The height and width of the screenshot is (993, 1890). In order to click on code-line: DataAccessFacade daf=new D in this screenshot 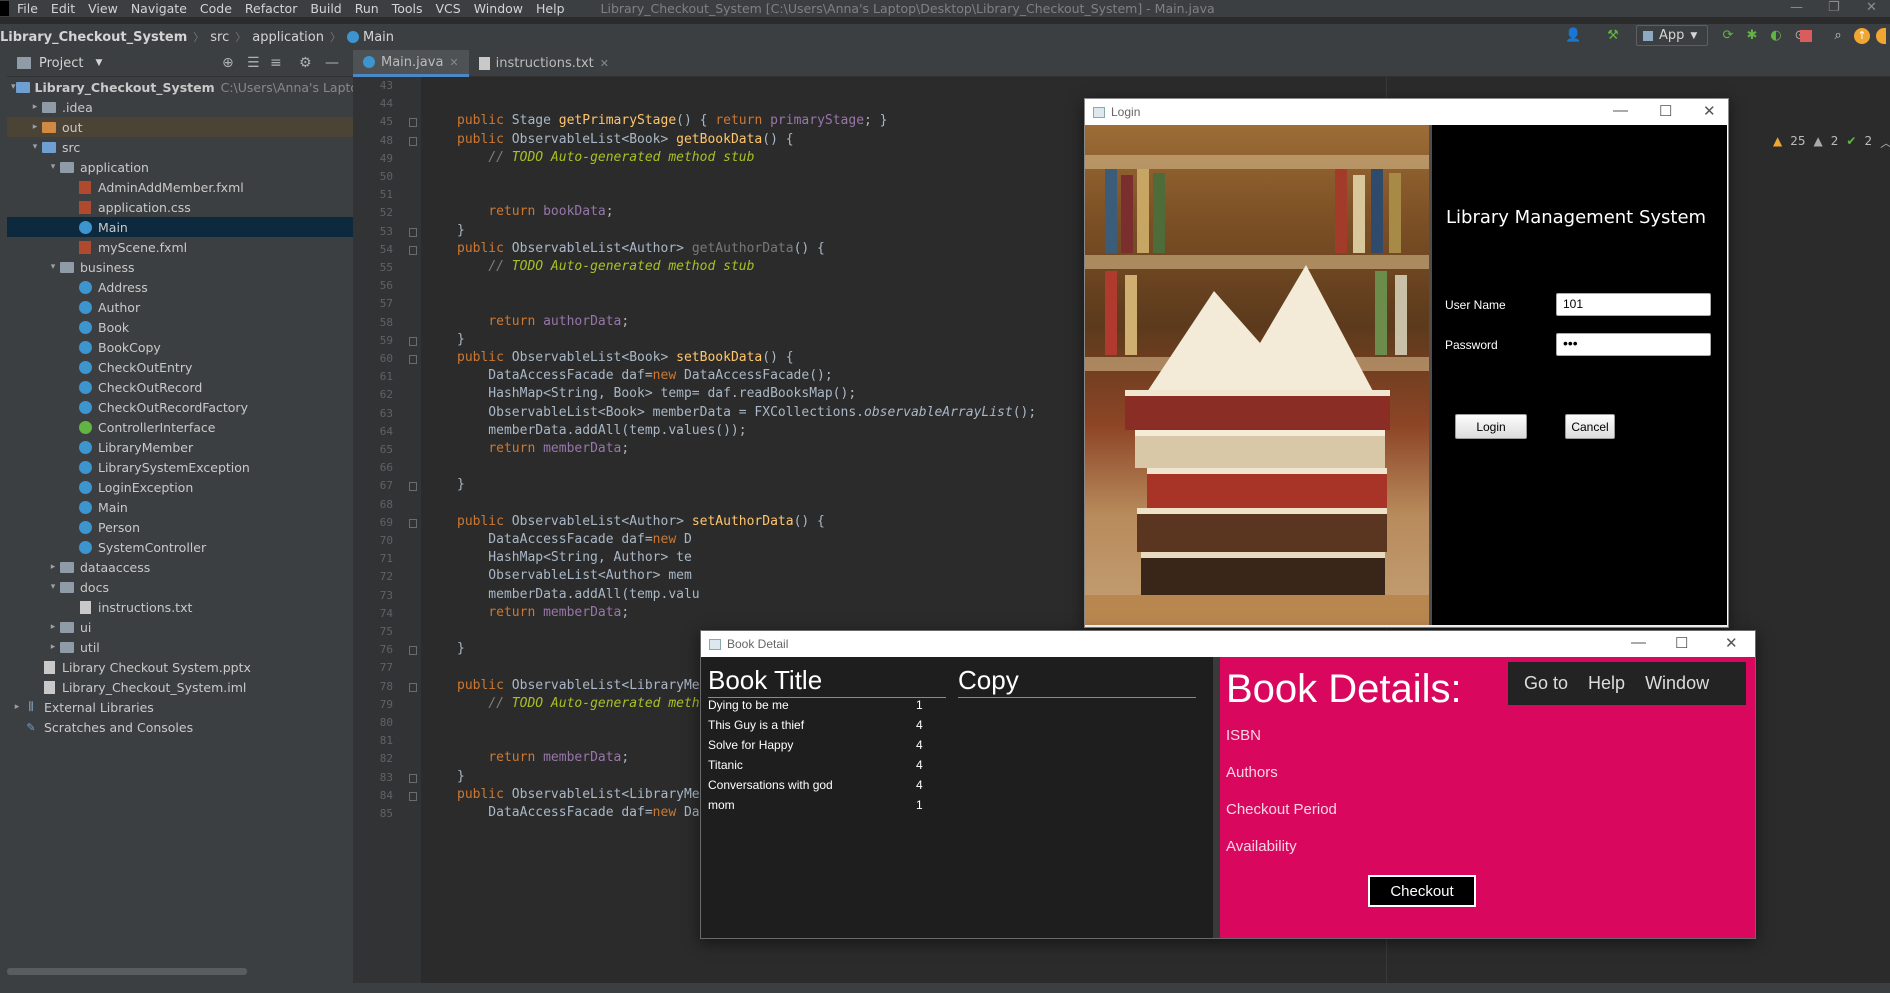, I will do `click(574, 539)`.